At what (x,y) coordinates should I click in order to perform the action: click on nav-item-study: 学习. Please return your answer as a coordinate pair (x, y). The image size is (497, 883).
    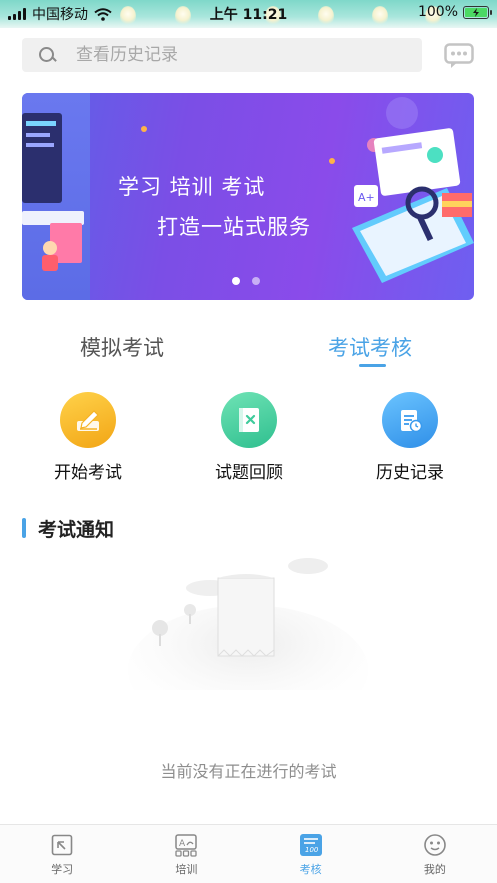
    Looking at the image, I should click on (62, 854).